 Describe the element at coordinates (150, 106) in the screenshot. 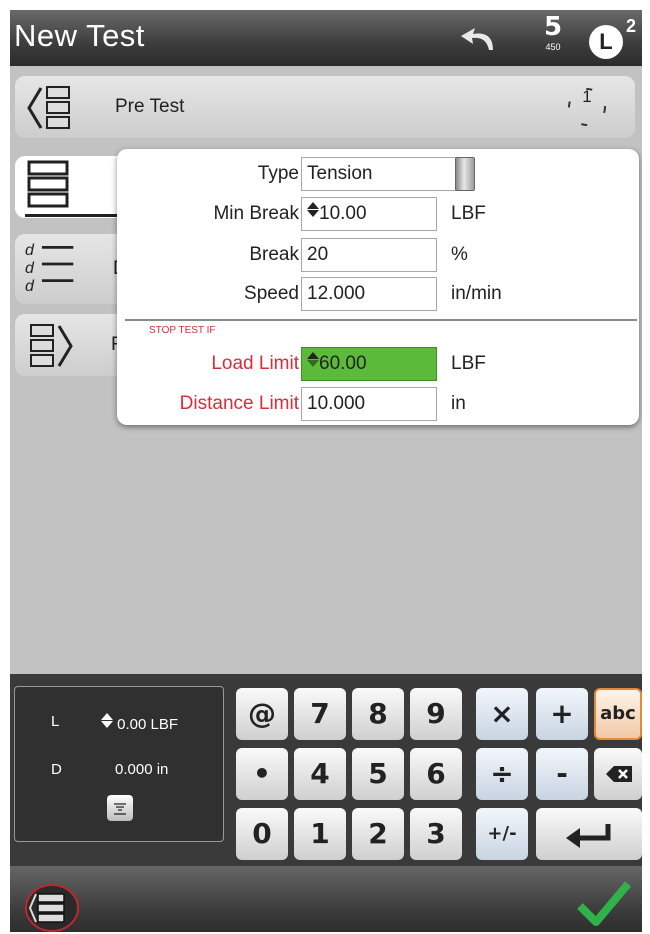

I see `pre-test-label: Pre Test` at that location.